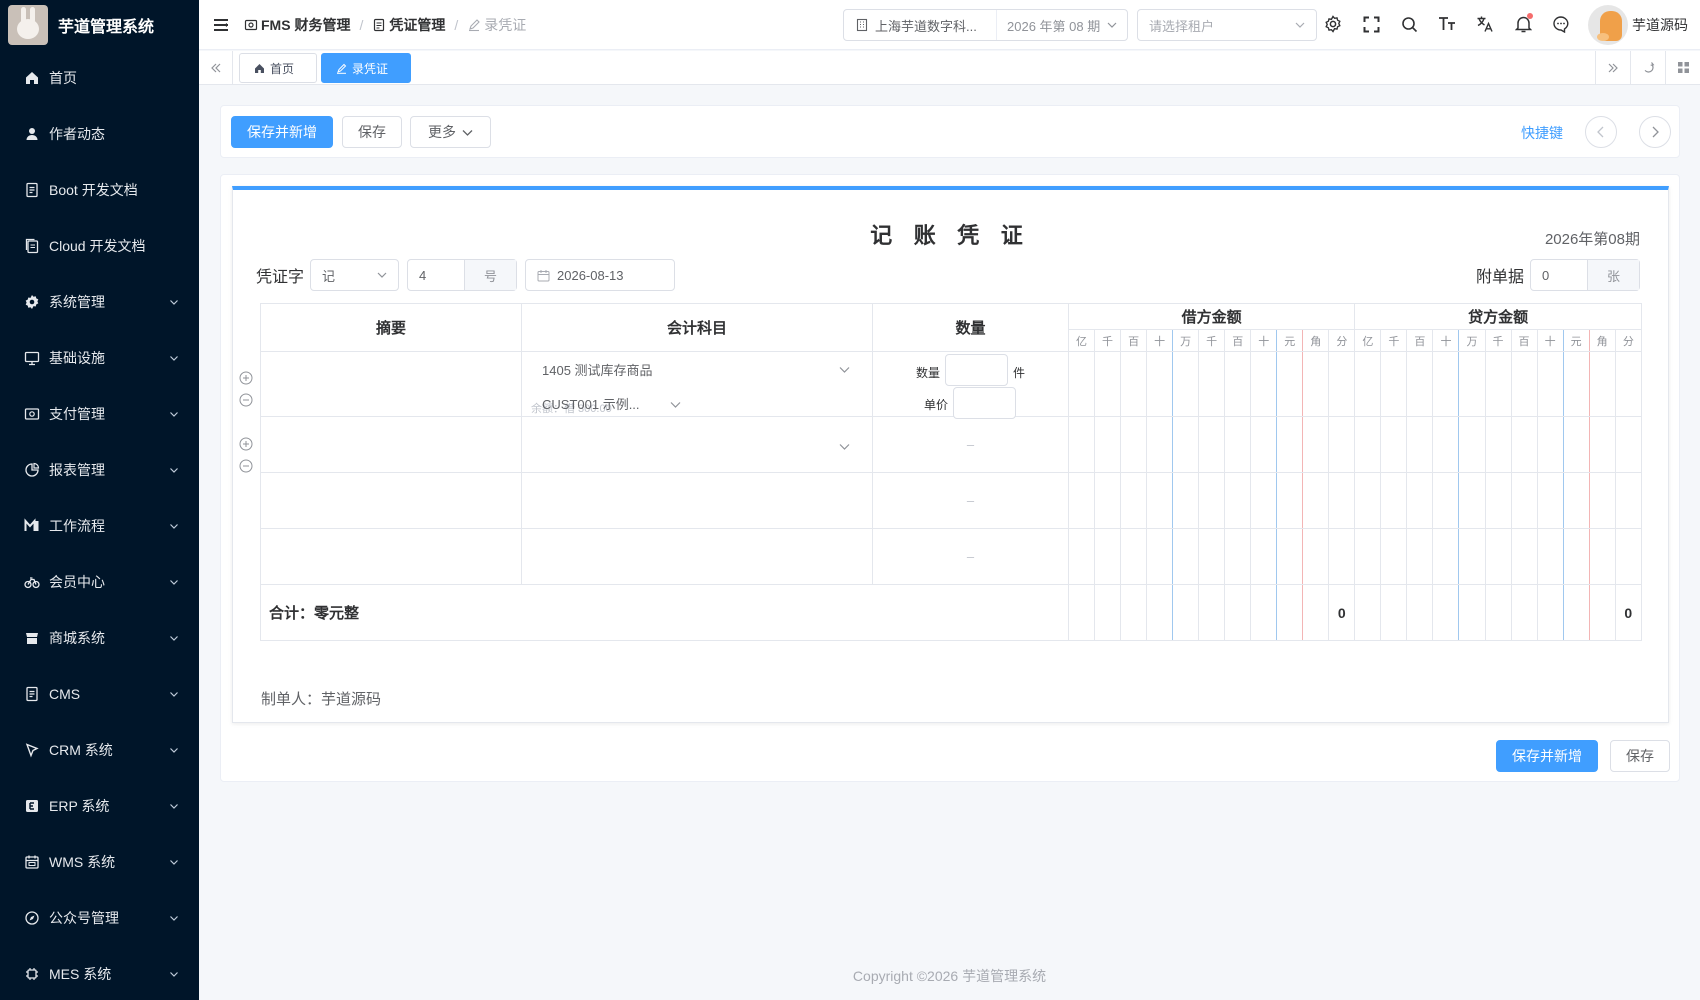 This screenshot has height=1000, width=1700. Describe the element at coordinates (1227, 25) in the screenshot. I see `tenant-select: 请选择租户` at that location.